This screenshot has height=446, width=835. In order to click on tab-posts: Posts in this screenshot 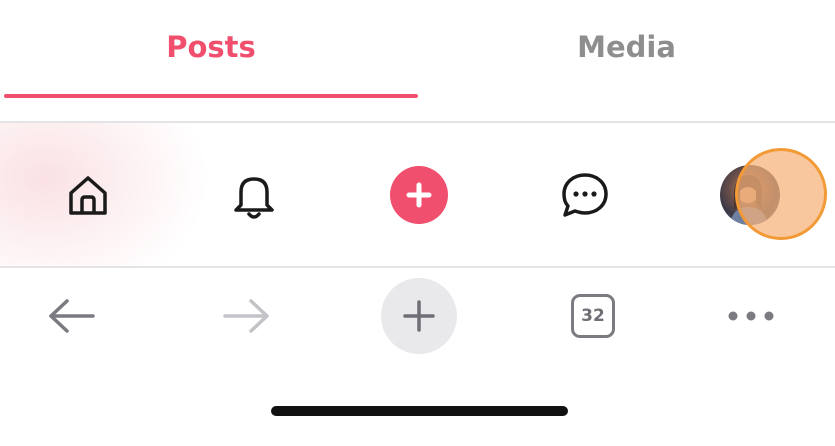, I will do `click(211, 47)`.